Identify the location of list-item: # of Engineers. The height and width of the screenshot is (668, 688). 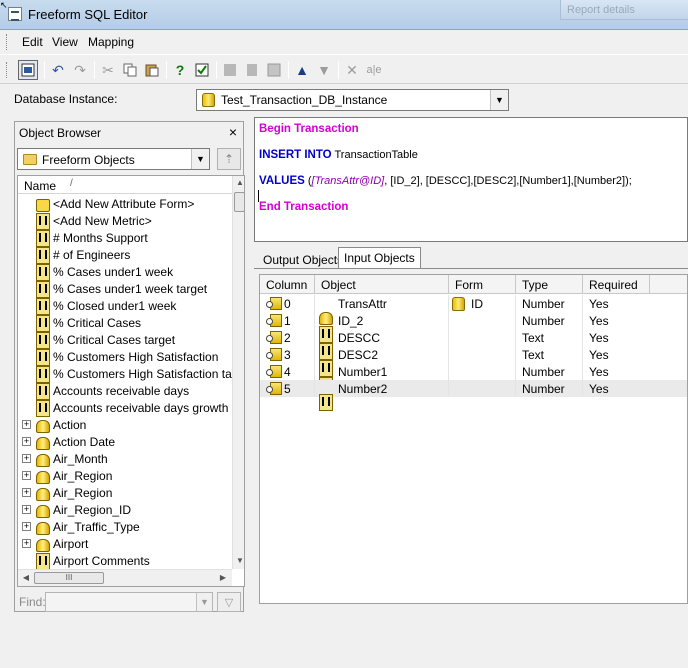
(125, 255).